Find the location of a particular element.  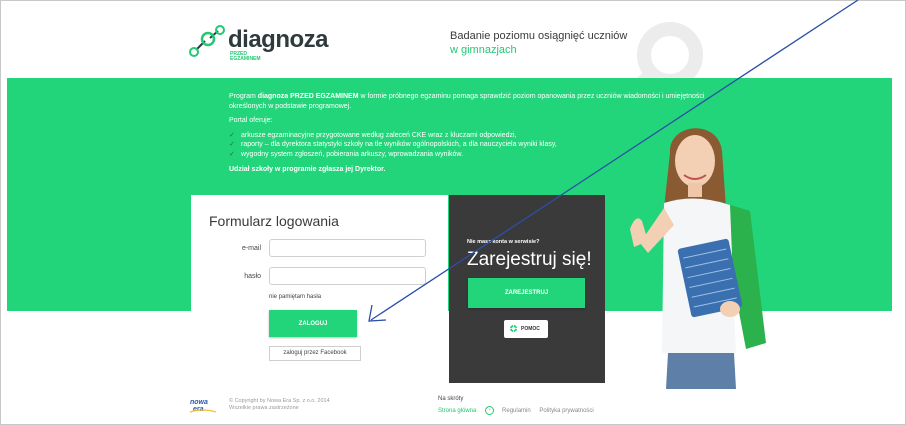

logo-subtitle: PRZED EGZAMINEM is located at coordinates (245, 57).